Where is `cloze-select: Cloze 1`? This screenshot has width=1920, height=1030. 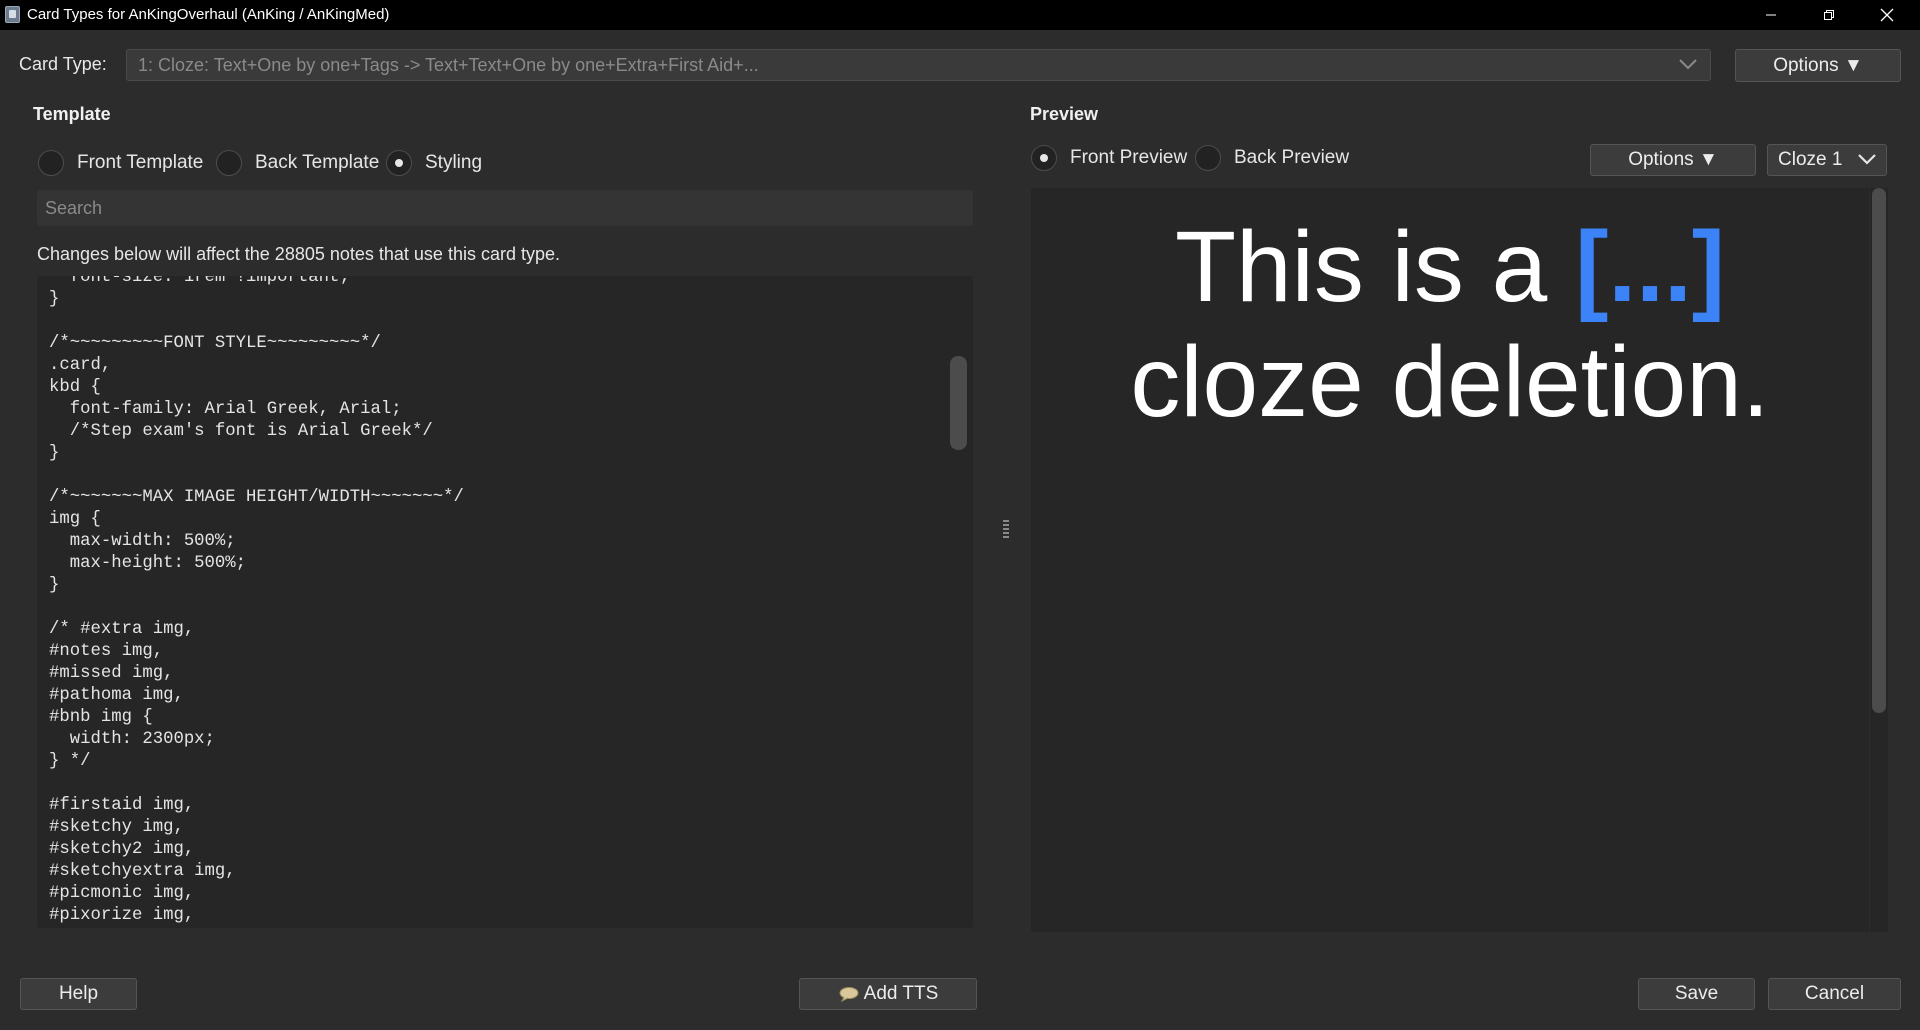
cloze-select: Cloze 1 is located at coordinates (1827, 160).